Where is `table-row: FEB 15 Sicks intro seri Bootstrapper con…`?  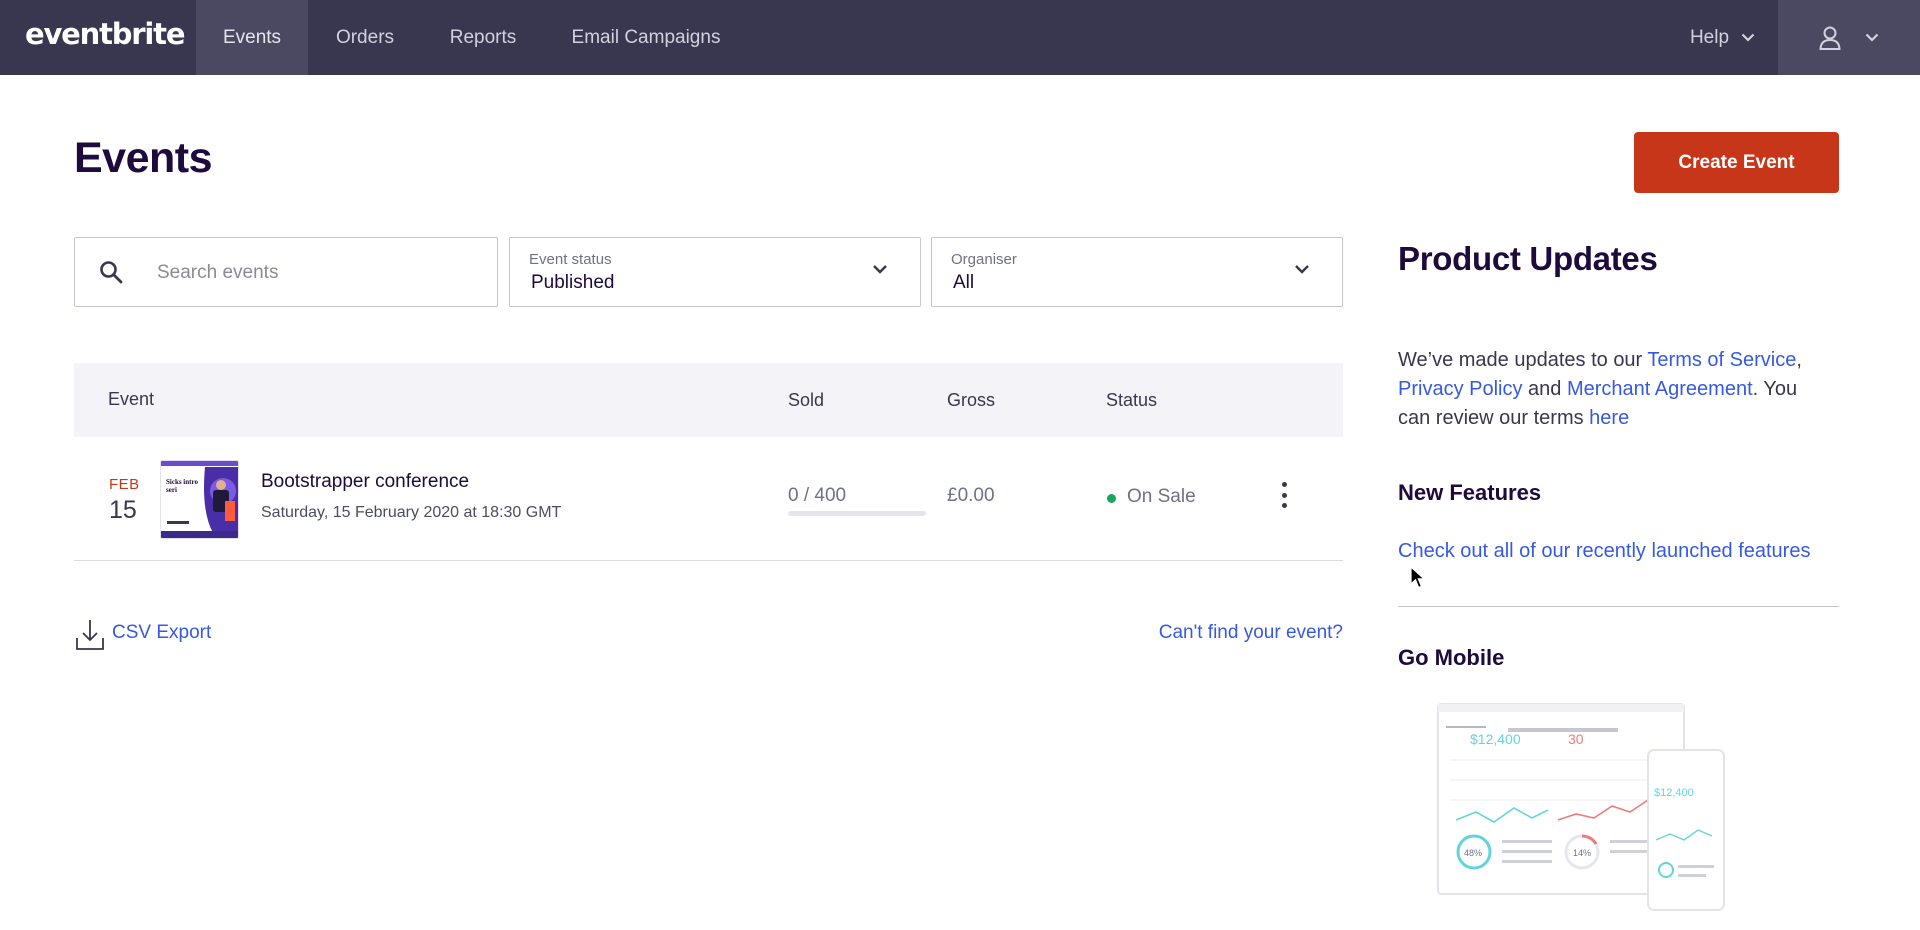
table-row: FEB 15 Sicks intro seri Bootstrapper con… is located at coordinates (708, 499).